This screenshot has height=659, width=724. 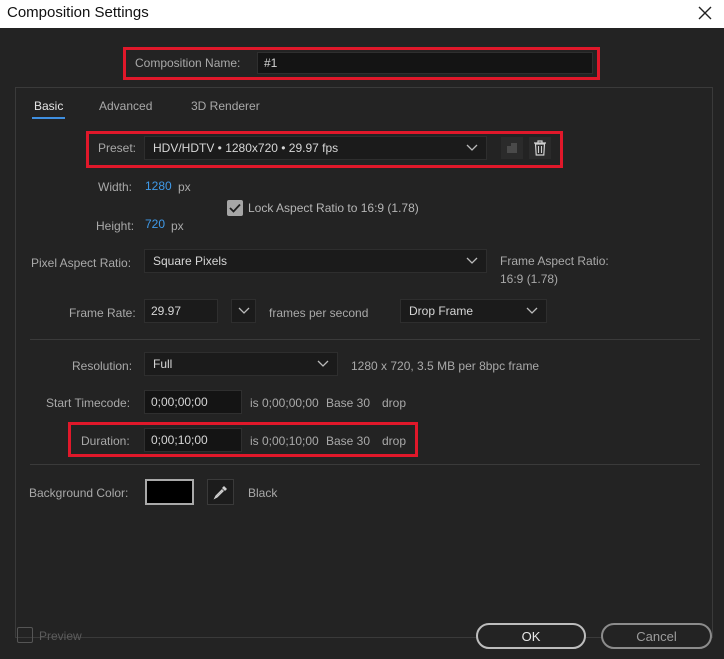 I want to click on save-preset-icon, so click(x=512, y=148).